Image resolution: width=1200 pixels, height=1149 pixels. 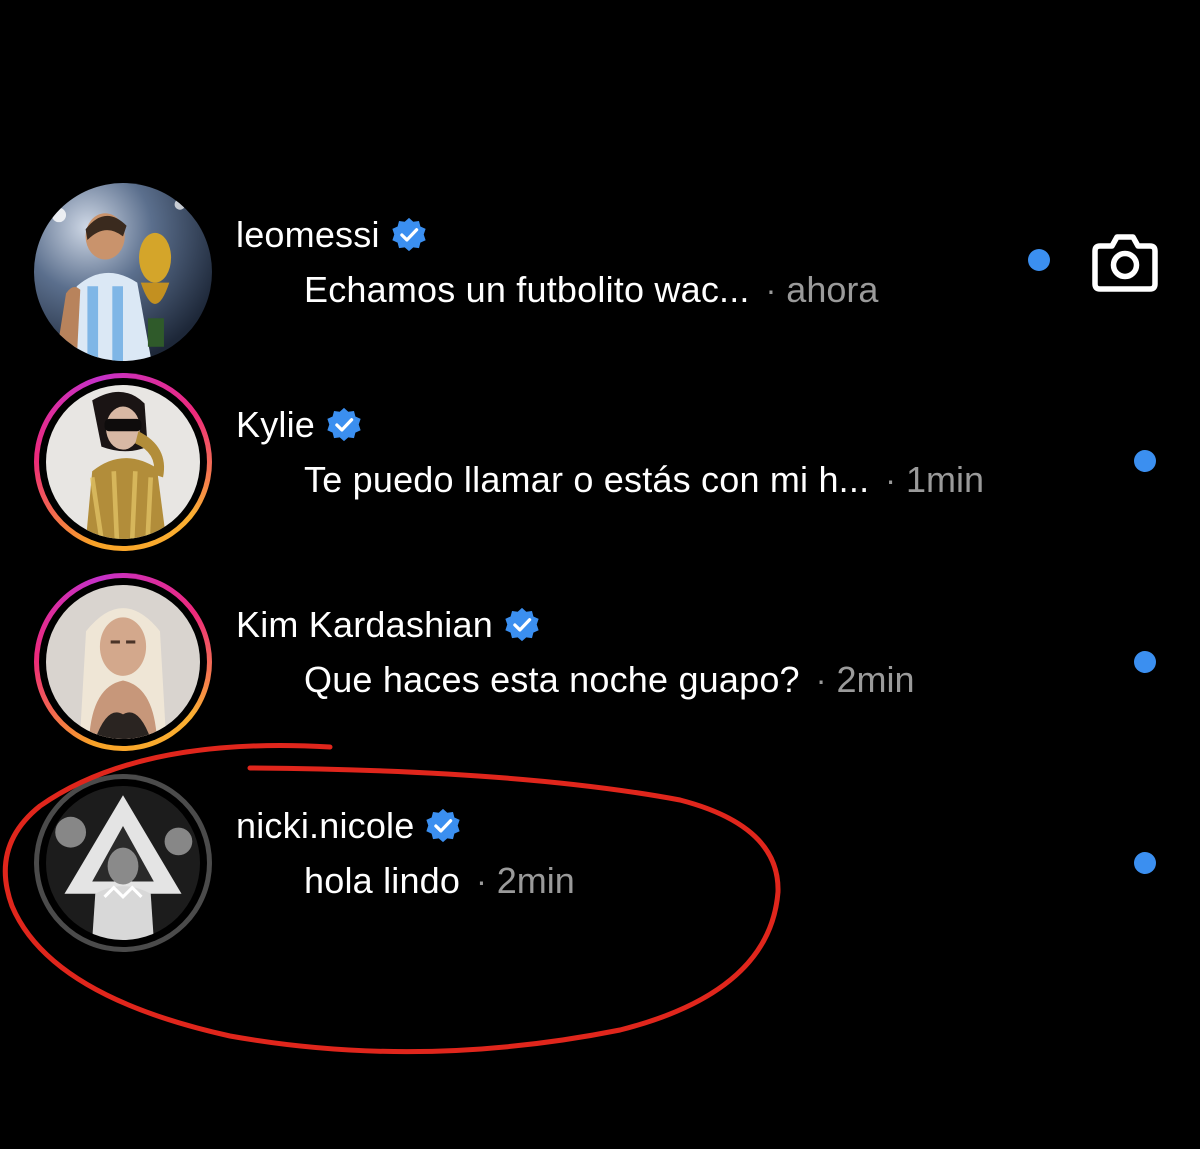 What do you see at coordinates (552, 679) in the screenshot?
I see `message-preview: Que haces esta noche guapo?` at bounding box center [552, 679].